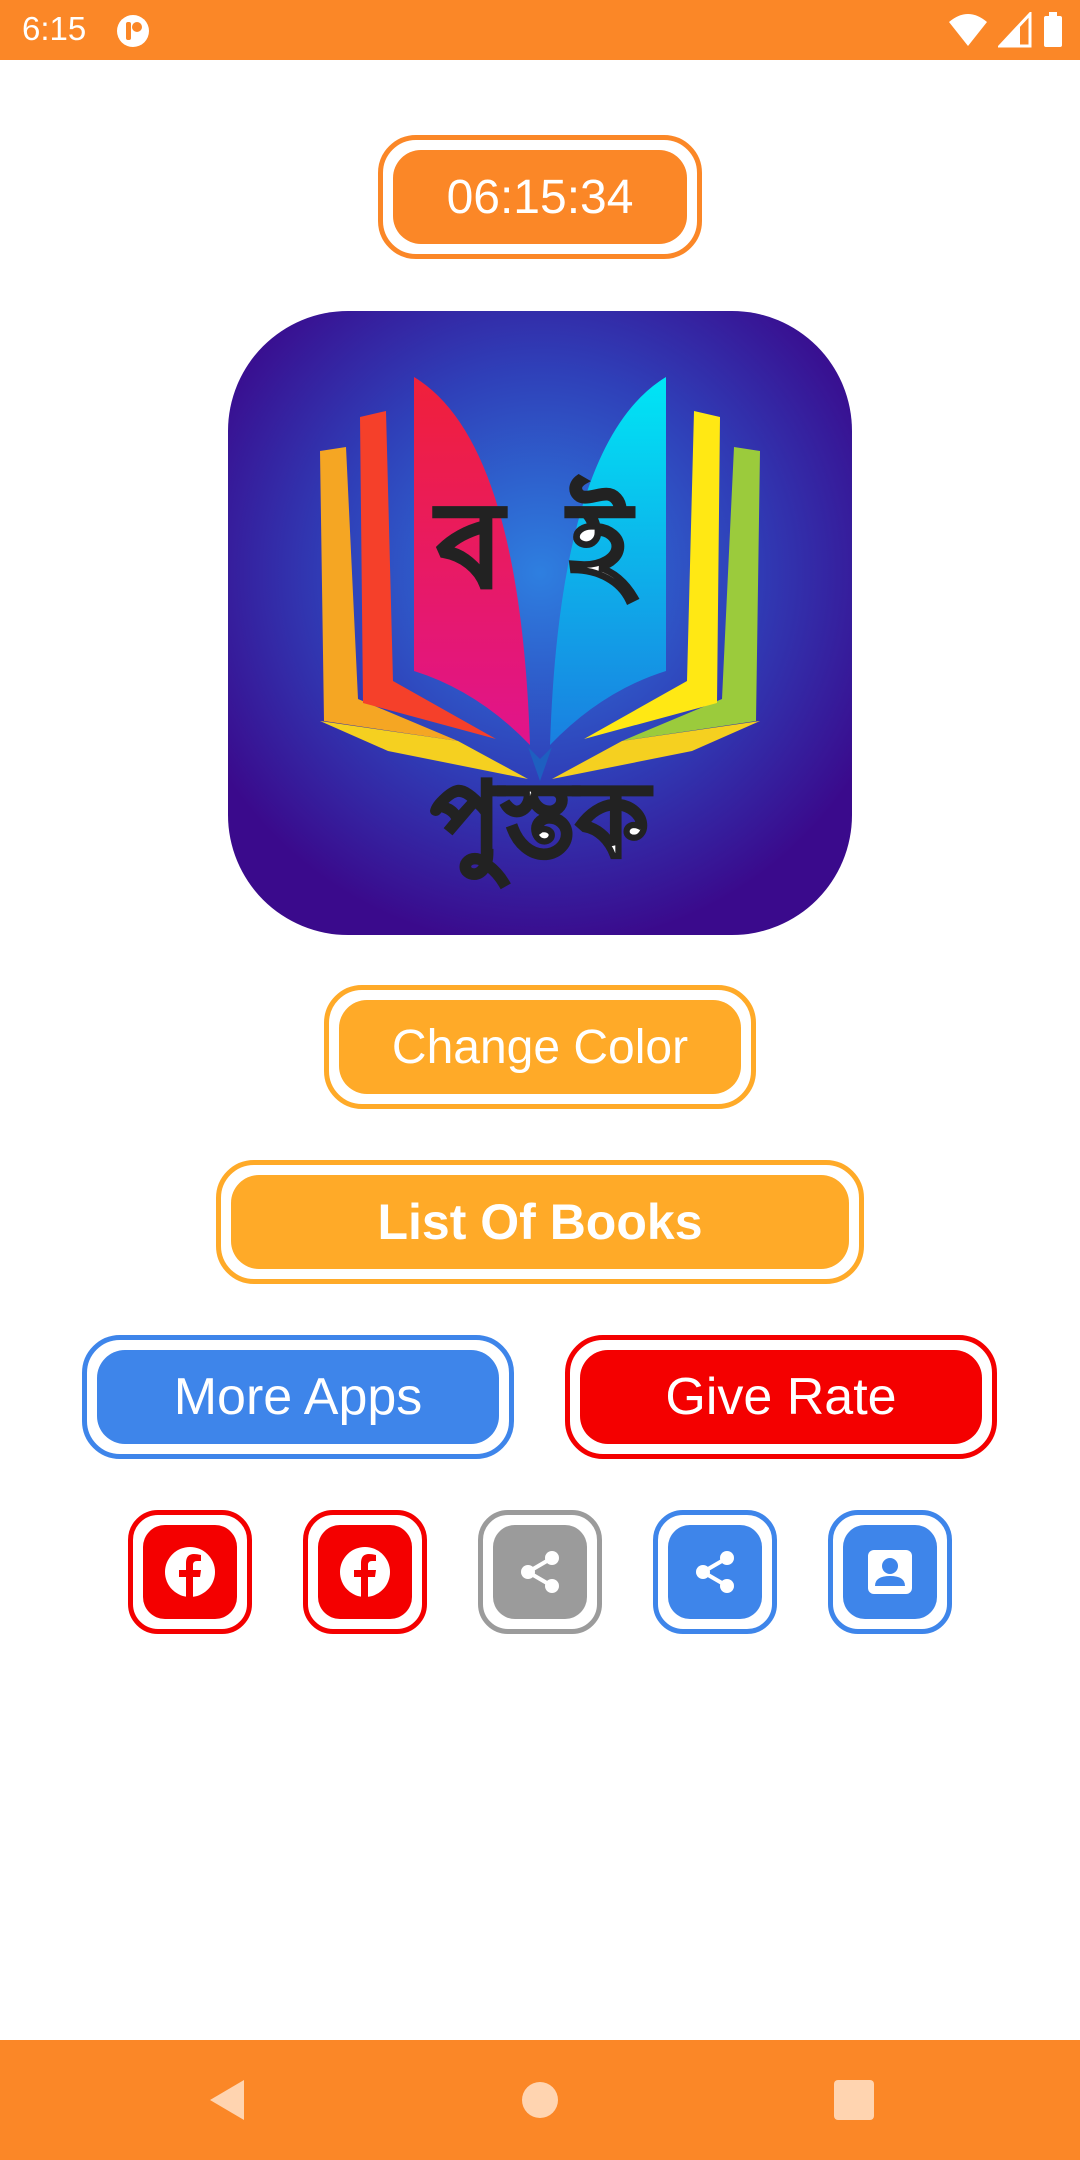 This screenshot has height=2160, width=1080. I want to click on more-apps-button: More Apps, so click(298, 1397).